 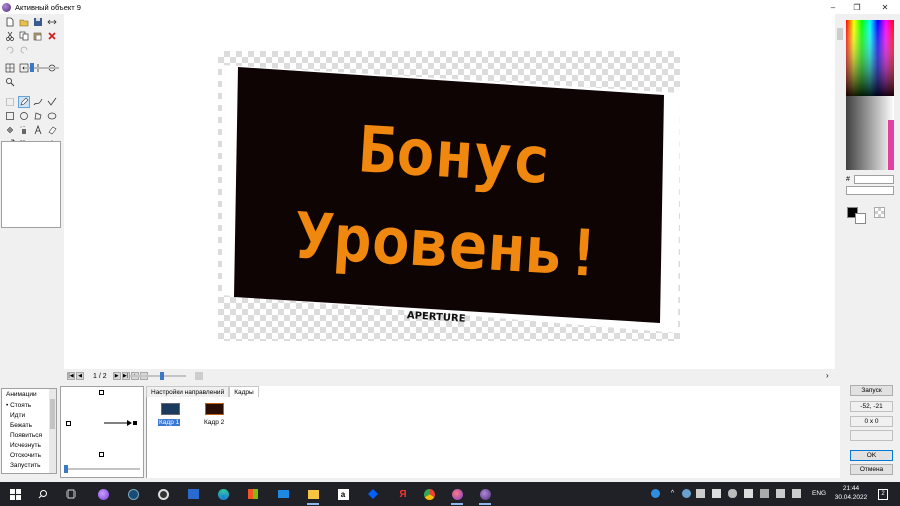 What do you see at coordinates (199, 376) in the screenshot?
I see `horizontal-scroll-thumb` at bounding box center [199, 376].